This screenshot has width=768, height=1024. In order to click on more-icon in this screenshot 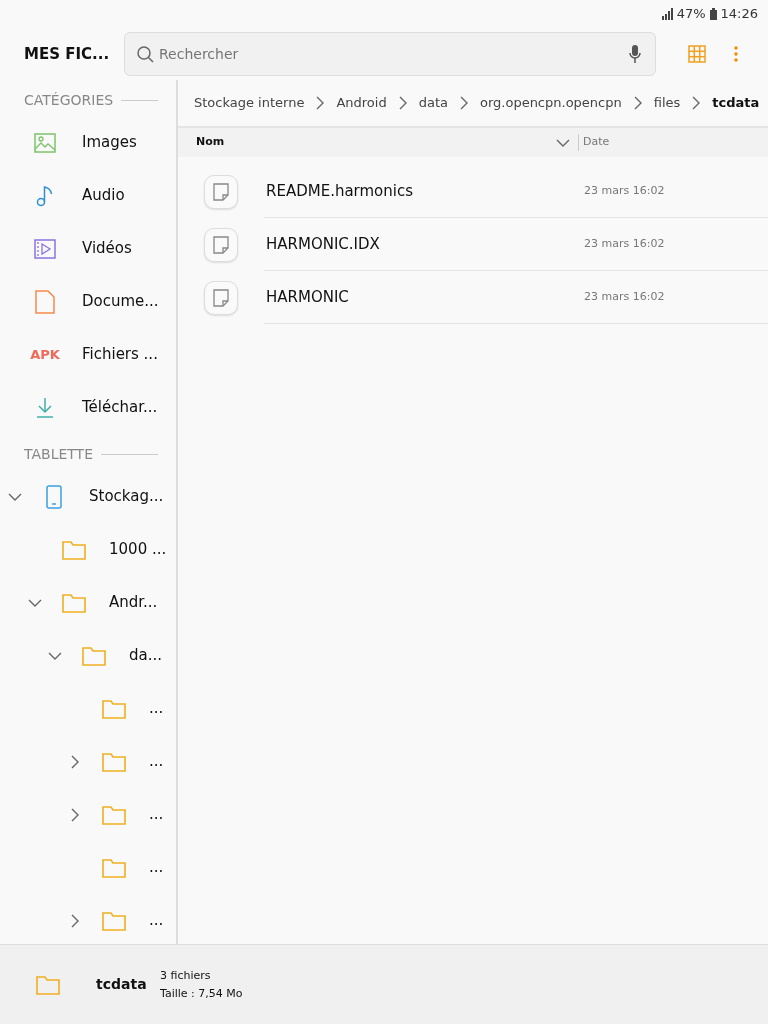, I will do `click(736, 54)`.